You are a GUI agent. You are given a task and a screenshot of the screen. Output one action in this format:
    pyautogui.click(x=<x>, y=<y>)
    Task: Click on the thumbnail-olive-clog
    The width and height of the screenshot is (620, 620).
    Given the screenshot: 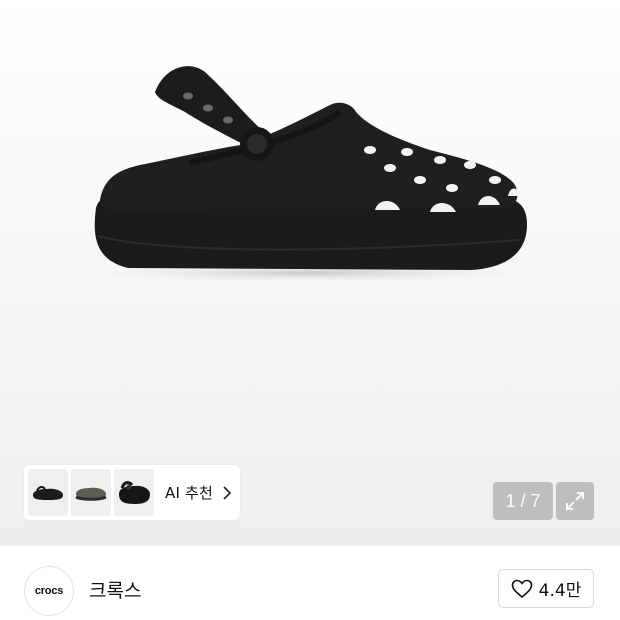 What is the action you would take?
    pyautogui.click(x=91, y=492)
    